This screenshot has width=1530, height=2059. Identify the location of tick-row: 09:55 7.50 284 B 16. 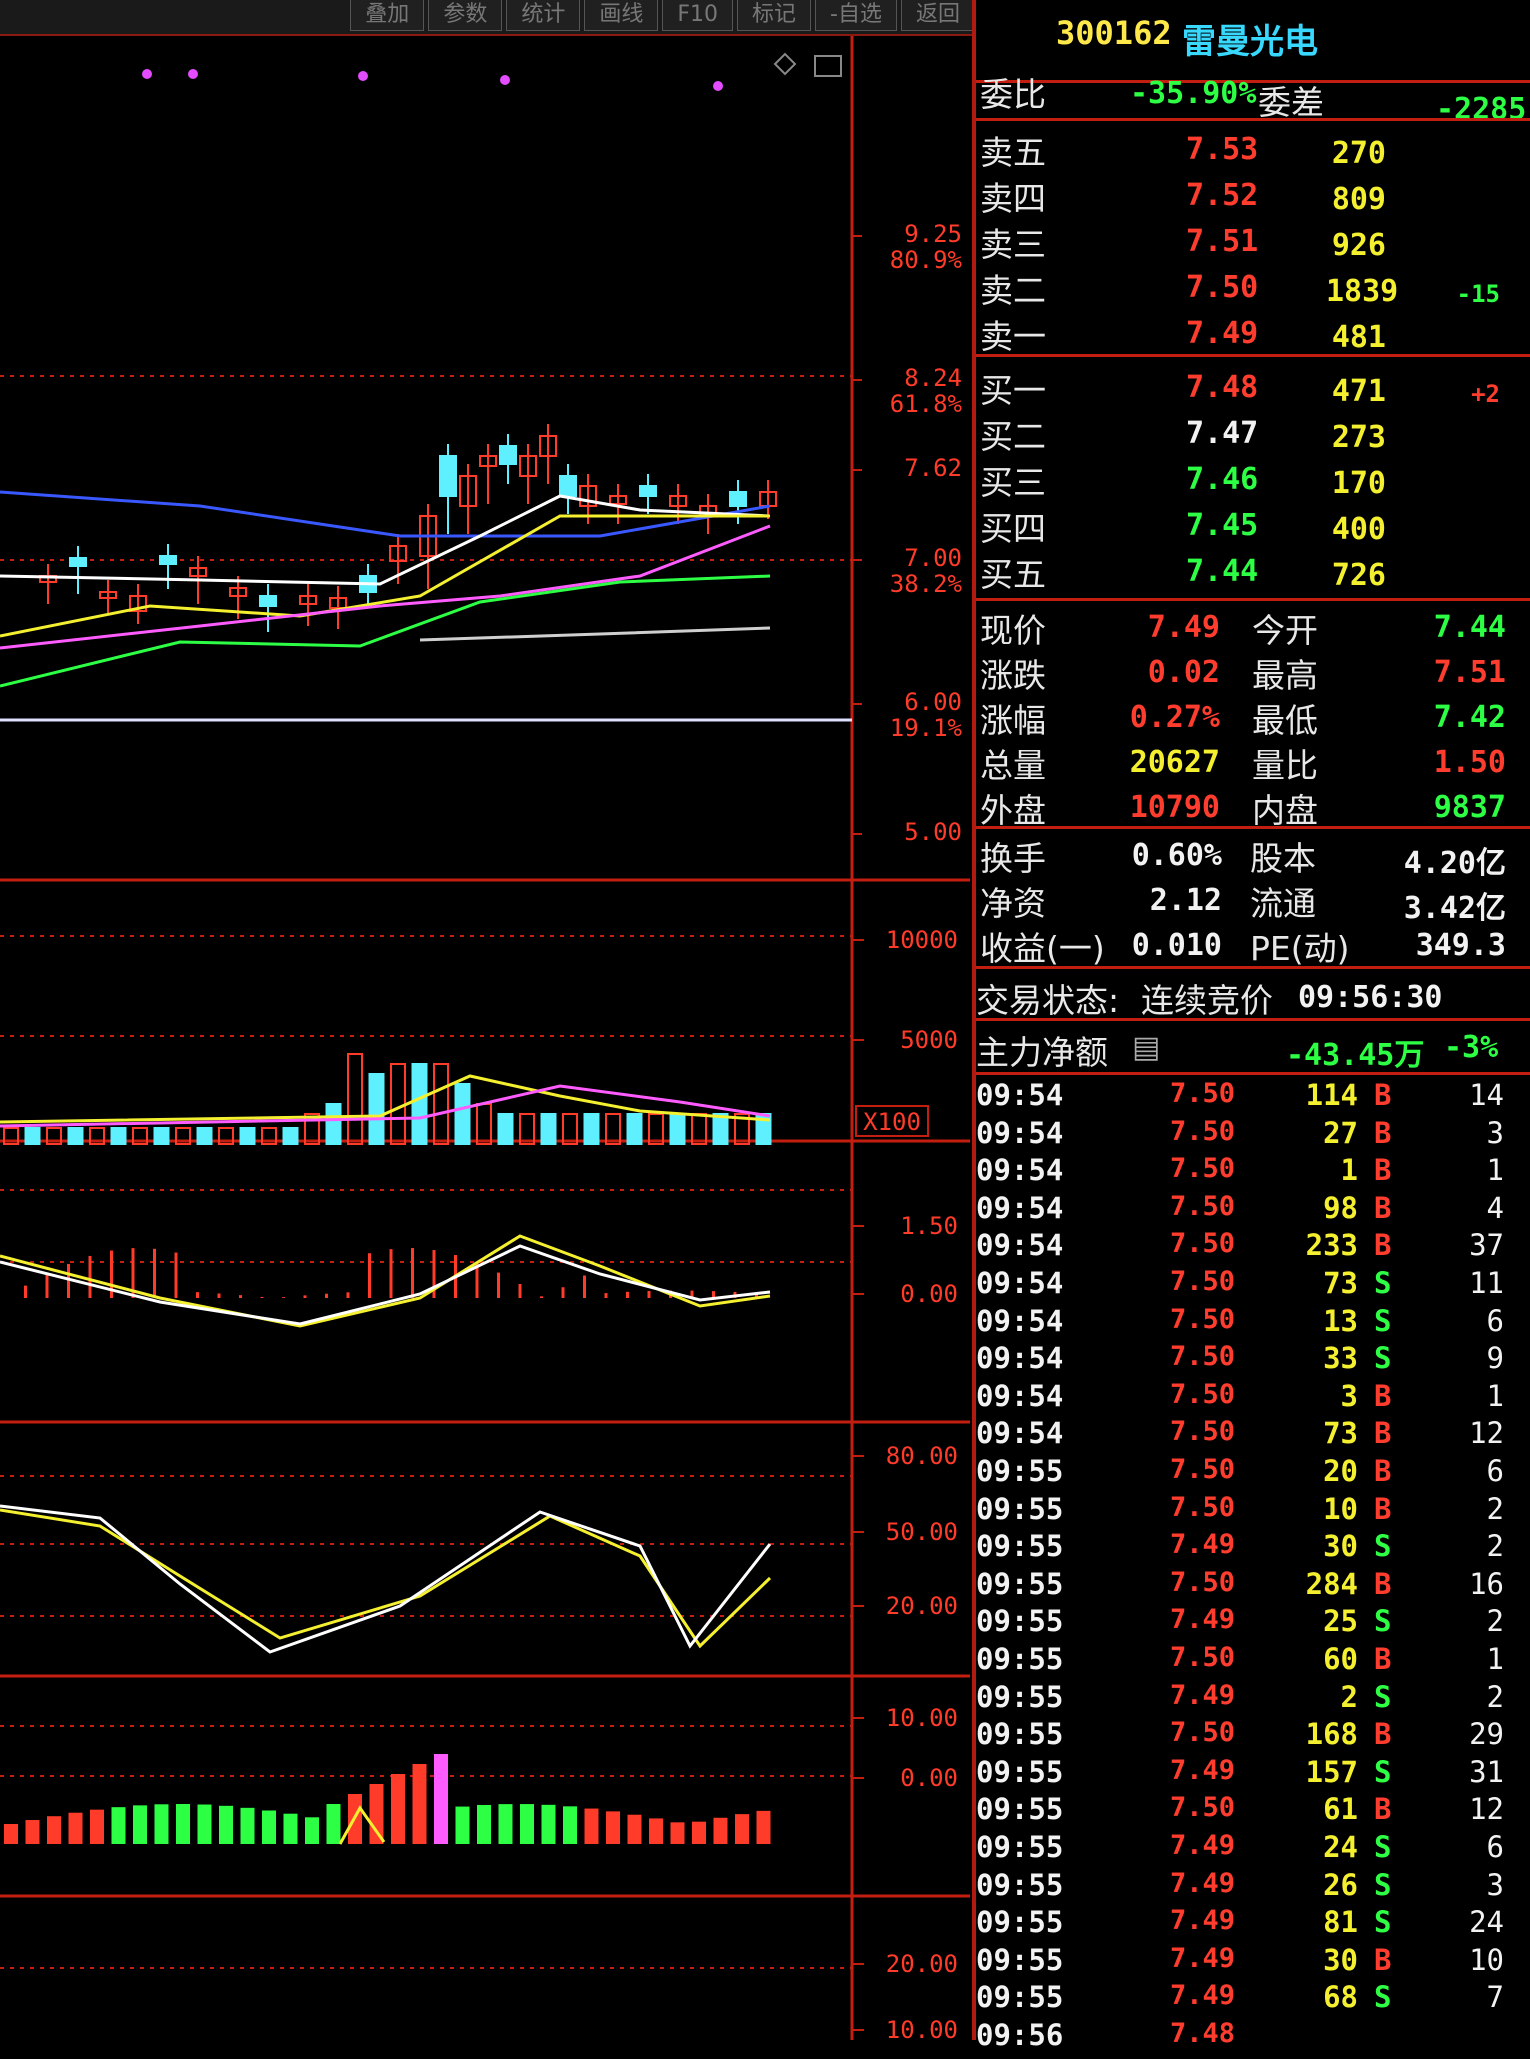
(1253, 1587).